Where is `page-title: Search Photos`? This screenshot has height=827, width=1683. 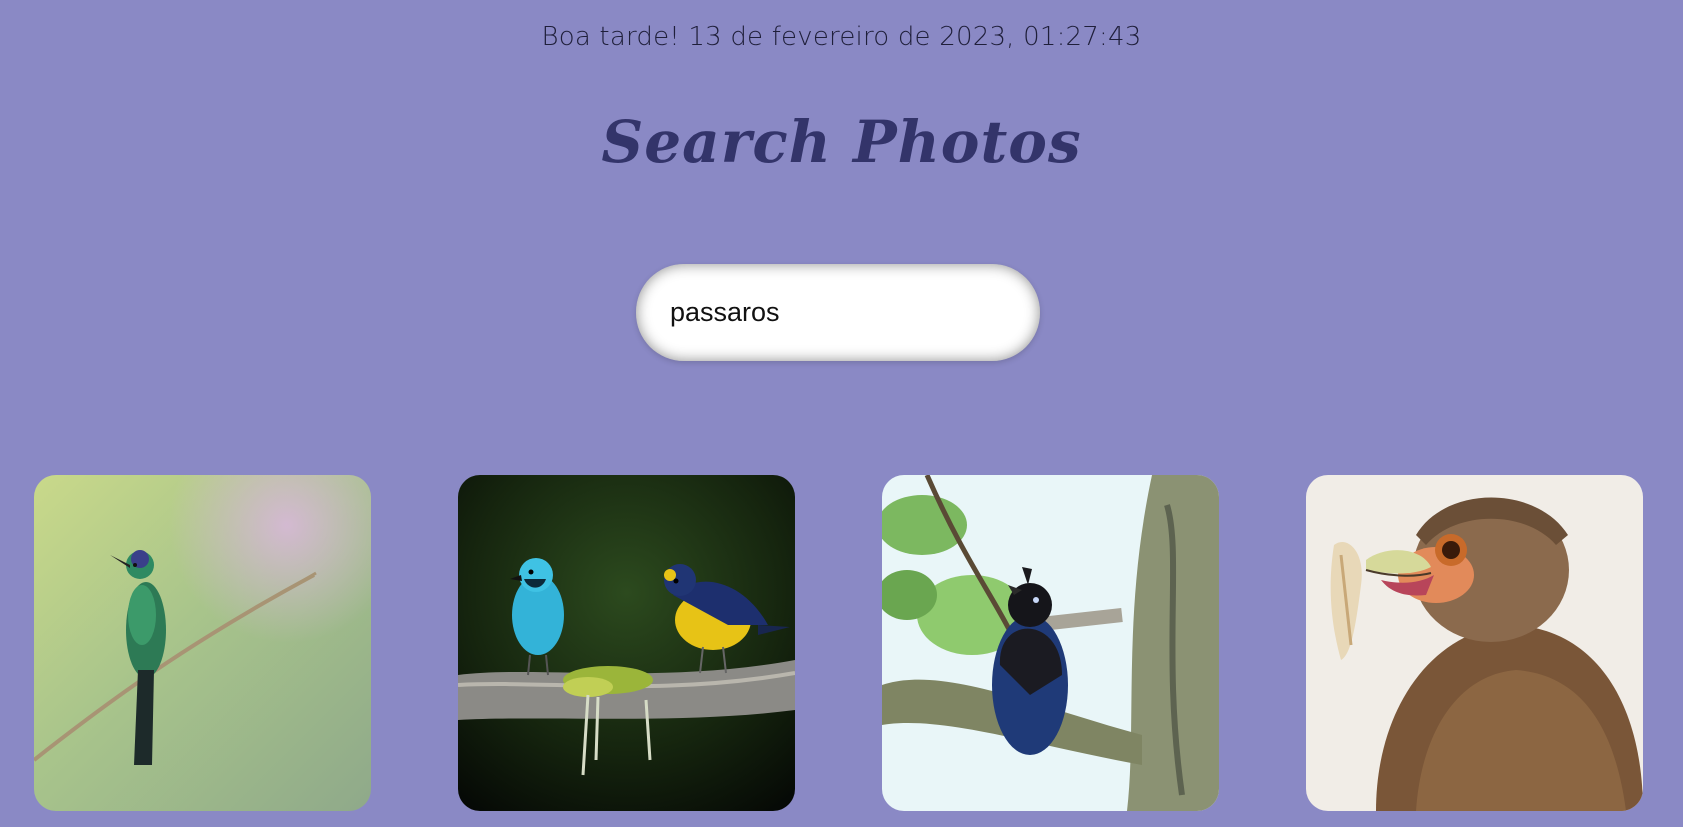 page-title: Search Photos is located at coordinates (841, 142).